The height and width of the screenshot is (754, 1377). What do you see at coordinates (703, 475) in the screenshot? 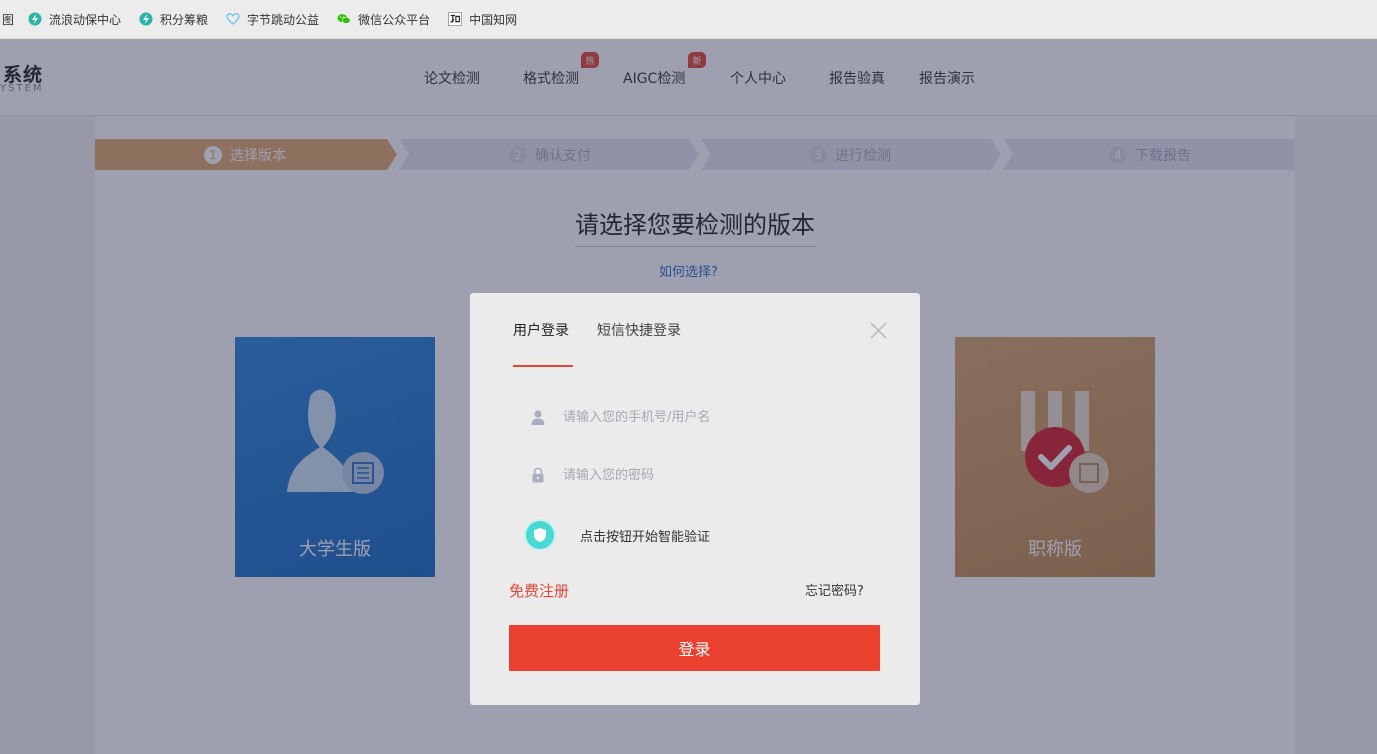
I see `password-input` at bounding box center [703, 475].